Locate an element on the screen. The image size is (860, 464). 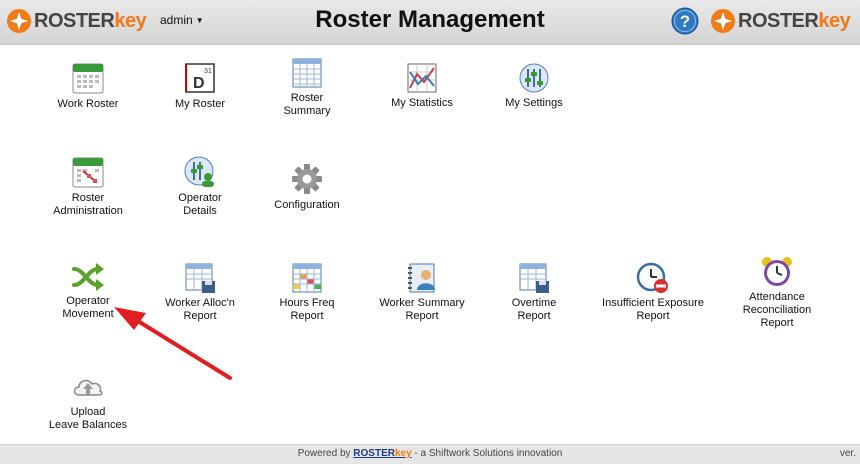
tile-operator-details: Operator Details is located at coordinates (200, 186).